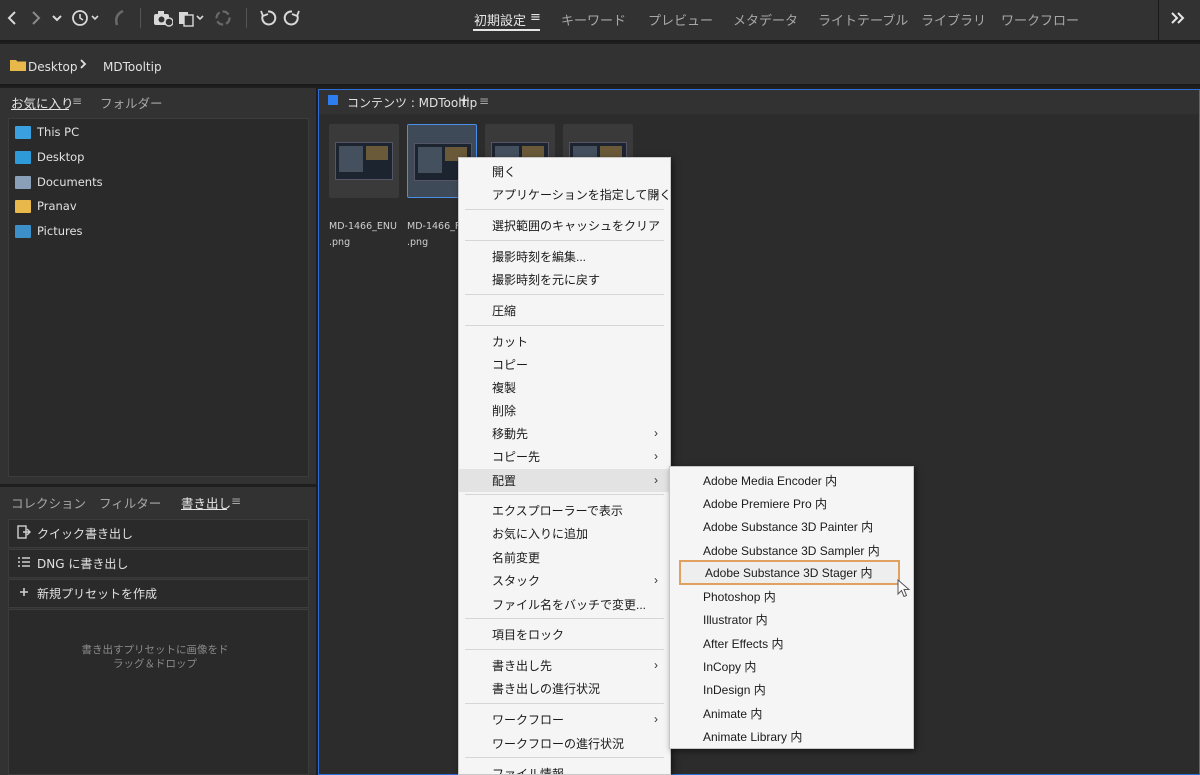  I want to click on workspace-menu-icon: ≡, so click(535, 17).